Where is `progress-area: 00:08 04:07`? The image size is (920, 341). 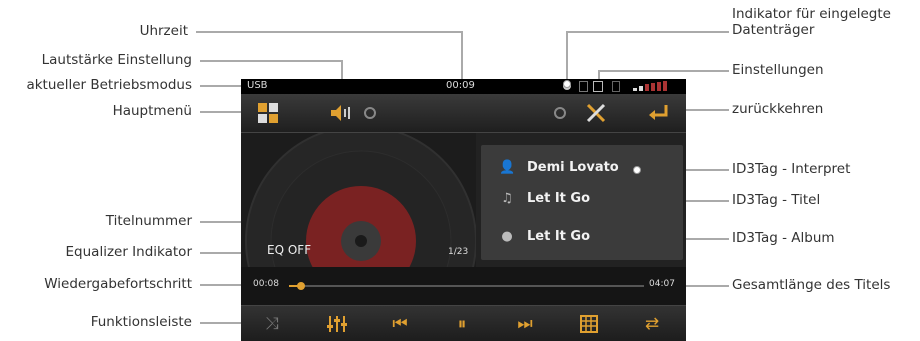 progress-area: 00:08 04:07 is located at coordinates (463, 286).